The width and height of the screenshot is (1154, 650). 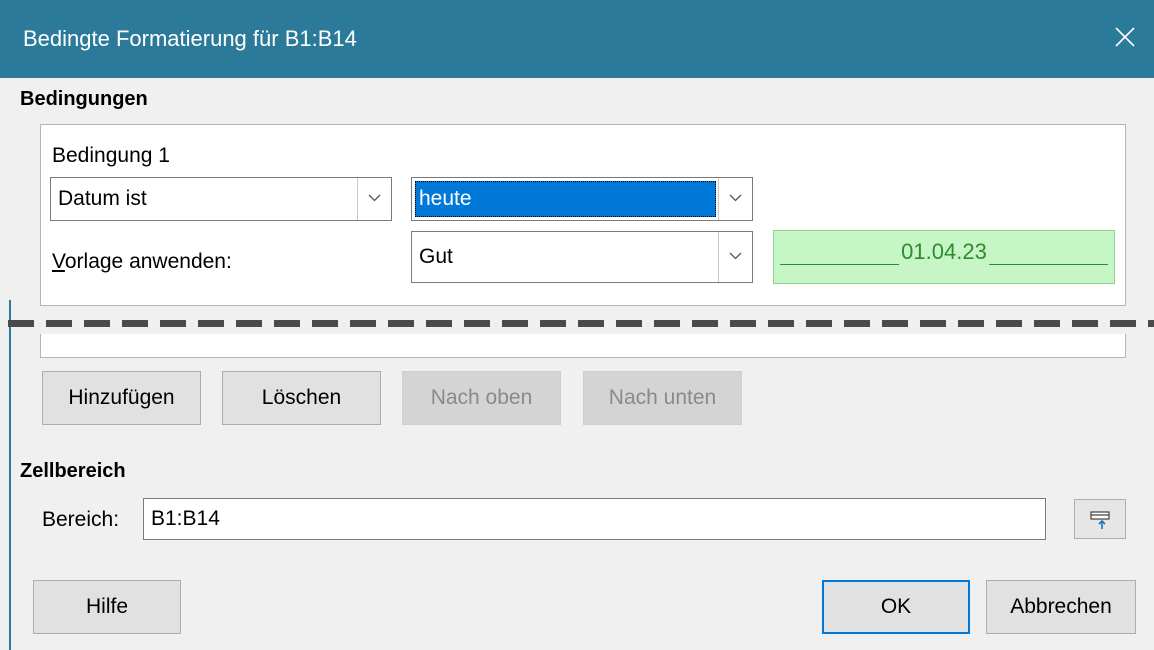 I want to click on close-icon, so click(x=1125, y=37).